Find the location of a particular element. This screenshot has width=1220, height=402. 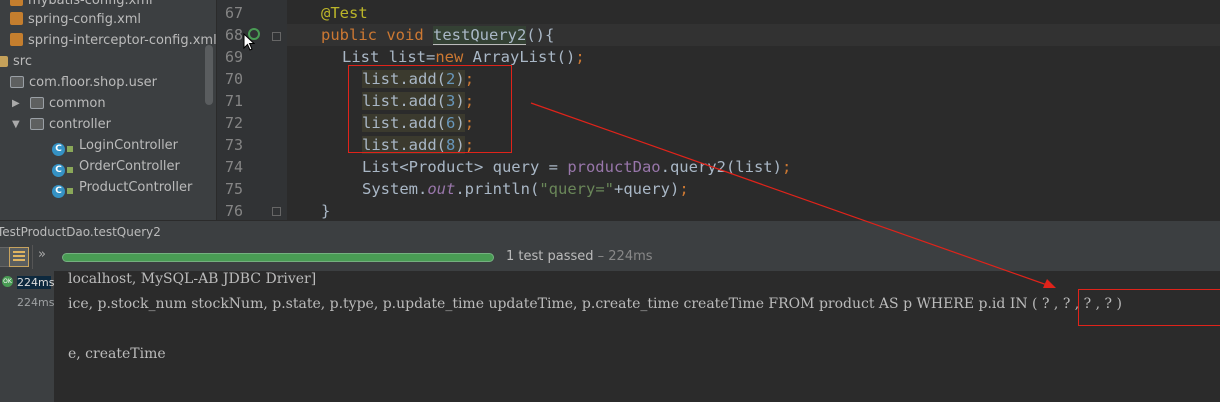

tree-item-label: LoginController is located at coordinates (129, 145).